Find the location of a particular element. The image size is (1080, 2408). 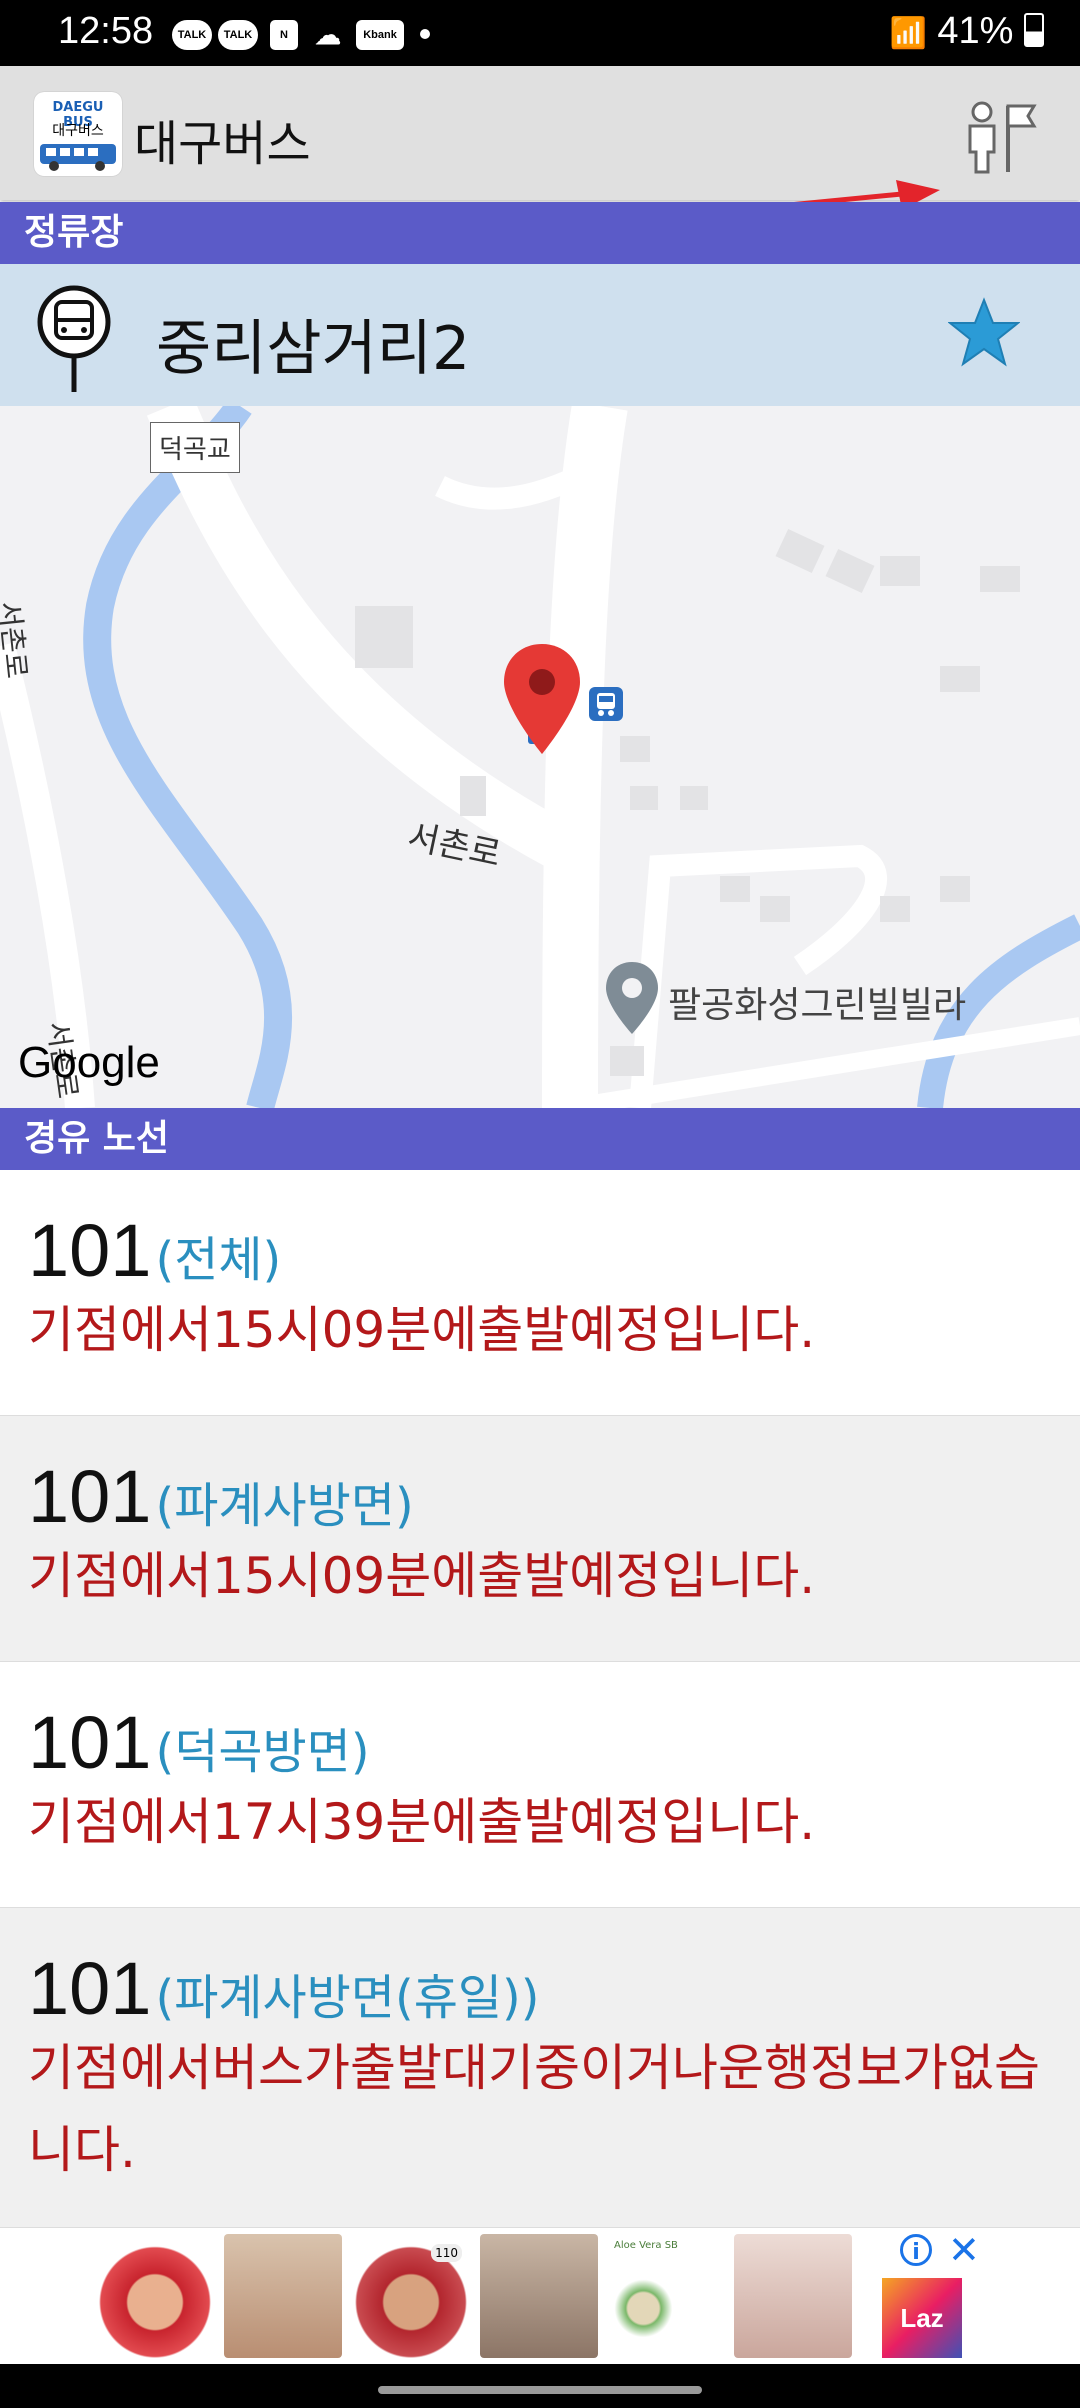

app-bar: DAEGU BUS 대구버스 대구버스 is located at coordinates (540, 143).